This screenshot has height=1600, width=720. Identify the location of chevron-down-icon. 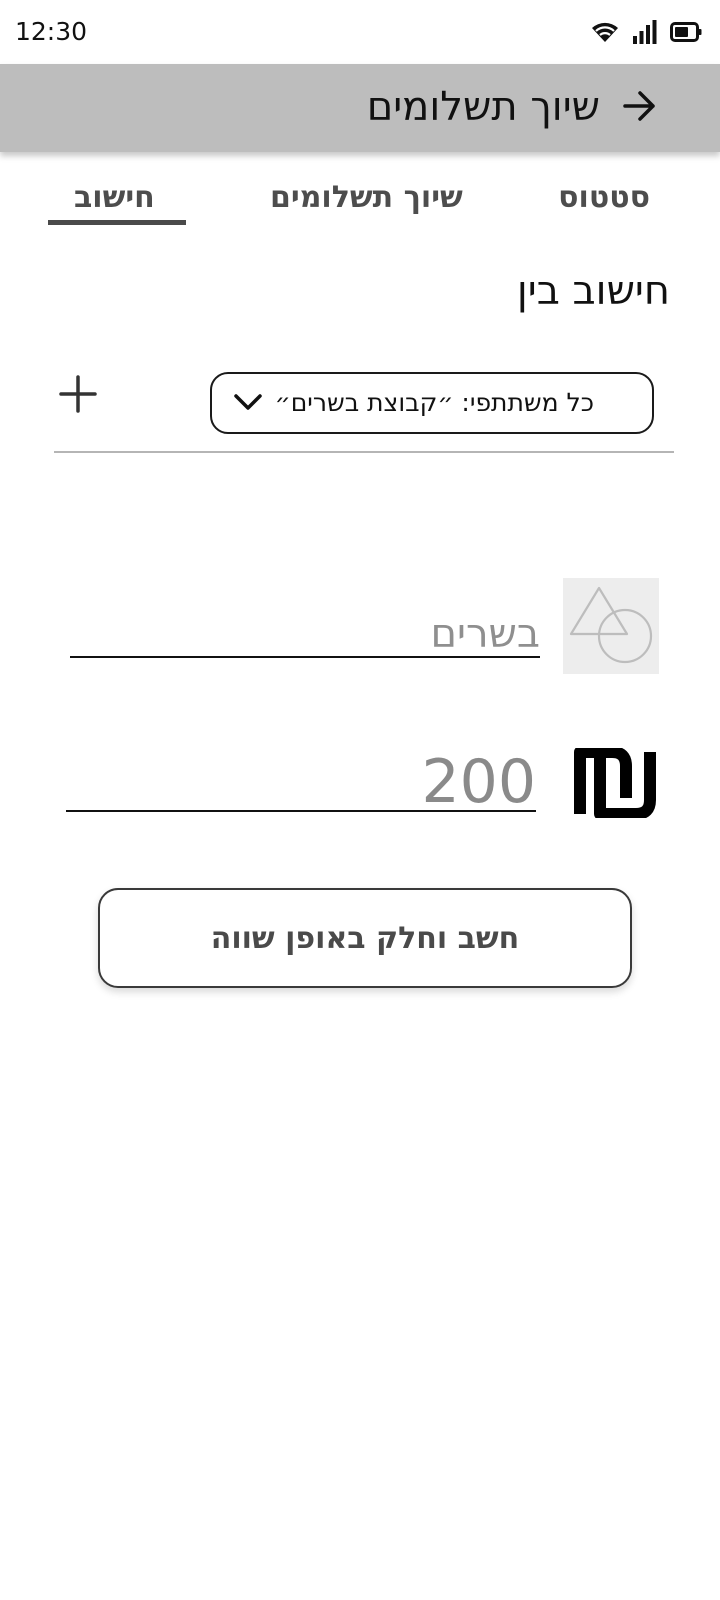
(248, 404).